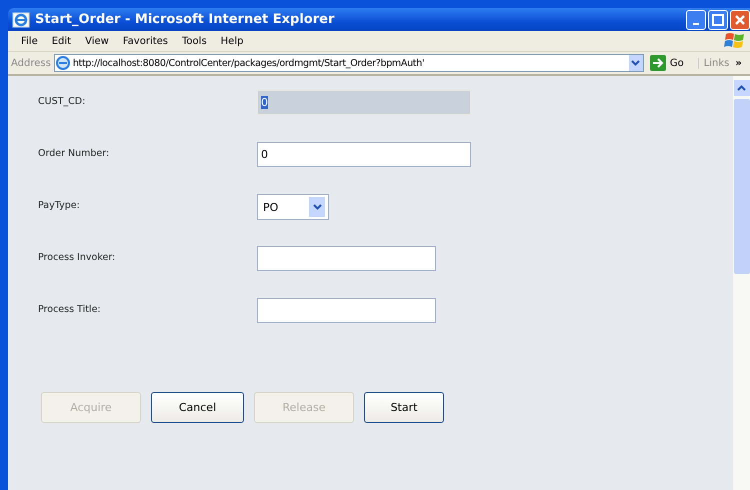 The width and height of the screenshot is (750, 490). I want to click on arrow-icon, so click(658, 63).